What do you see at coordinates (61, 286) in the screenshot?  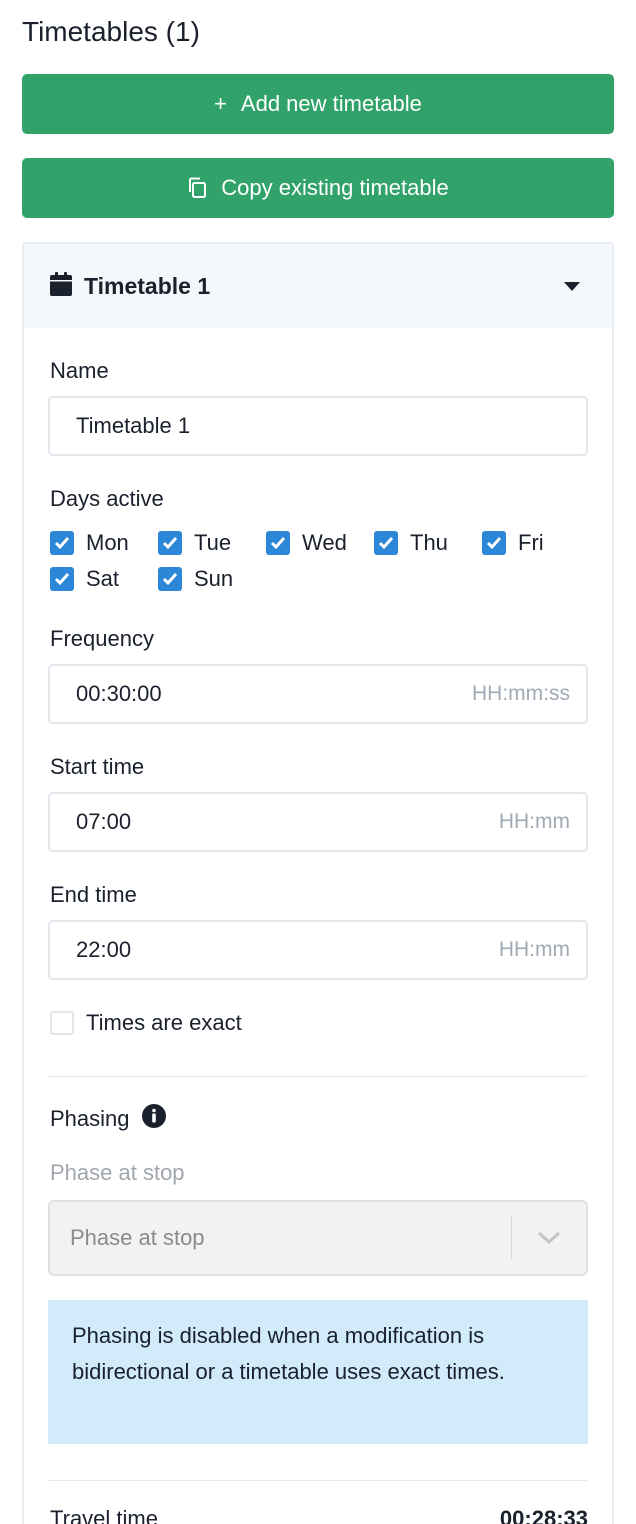 I see `calendar-icon` at bounding box center [61, 286].